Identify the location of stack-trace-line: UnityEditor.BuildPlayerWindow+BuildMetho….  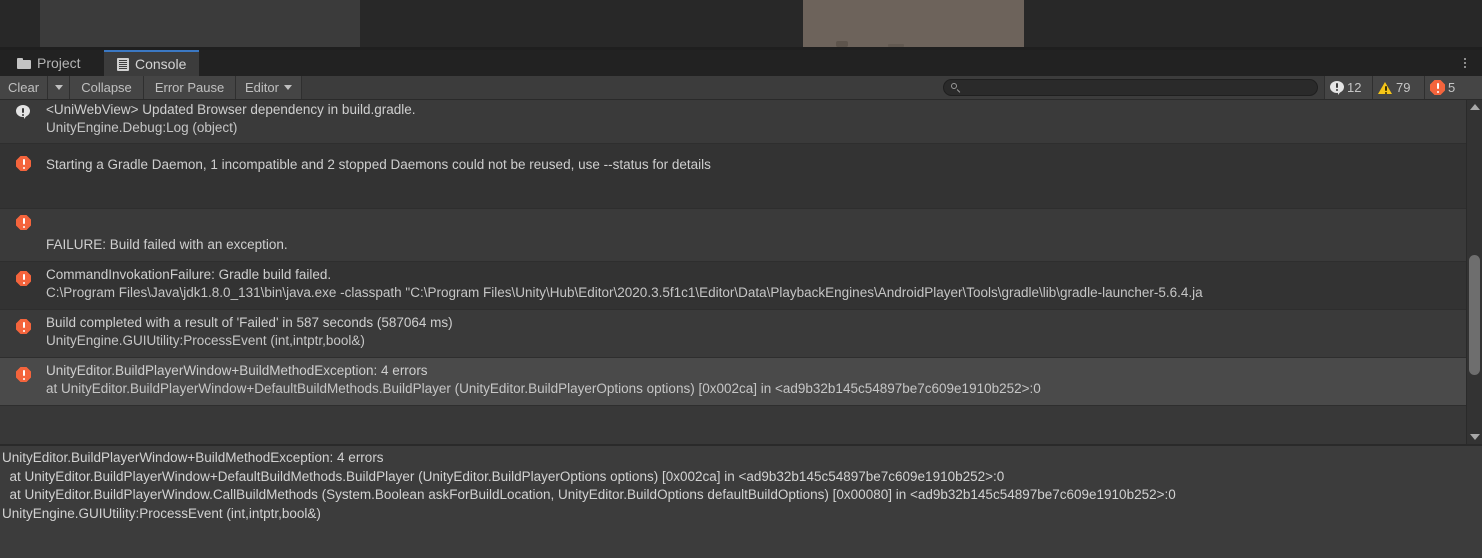
(193, 457).